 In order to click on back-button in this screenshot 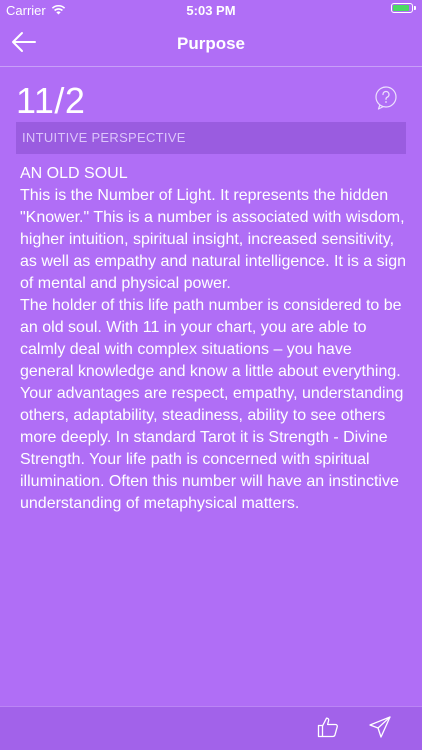, I will do `click(24, 44)`.